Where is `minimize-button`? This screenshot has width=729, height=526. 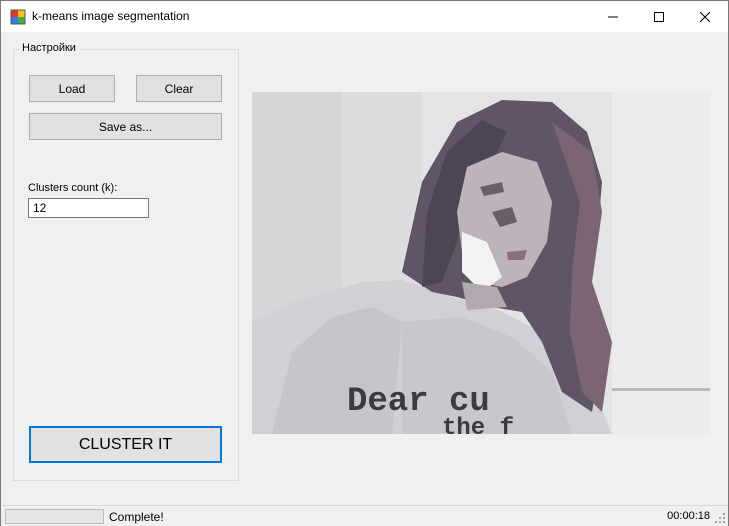
minimize-button is located at coordinates (613, 16).